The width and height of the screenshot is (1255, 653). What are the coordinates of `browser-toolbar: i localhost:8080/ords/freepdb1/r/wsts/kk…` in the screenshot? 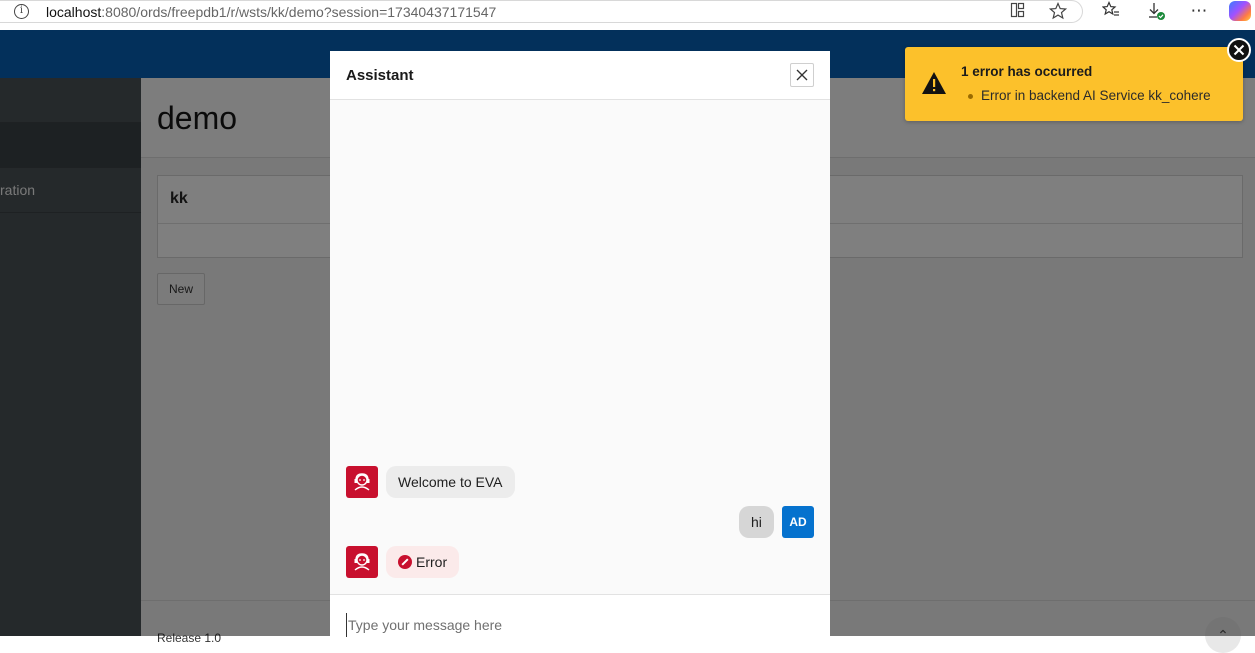 It's located at (627, 15).